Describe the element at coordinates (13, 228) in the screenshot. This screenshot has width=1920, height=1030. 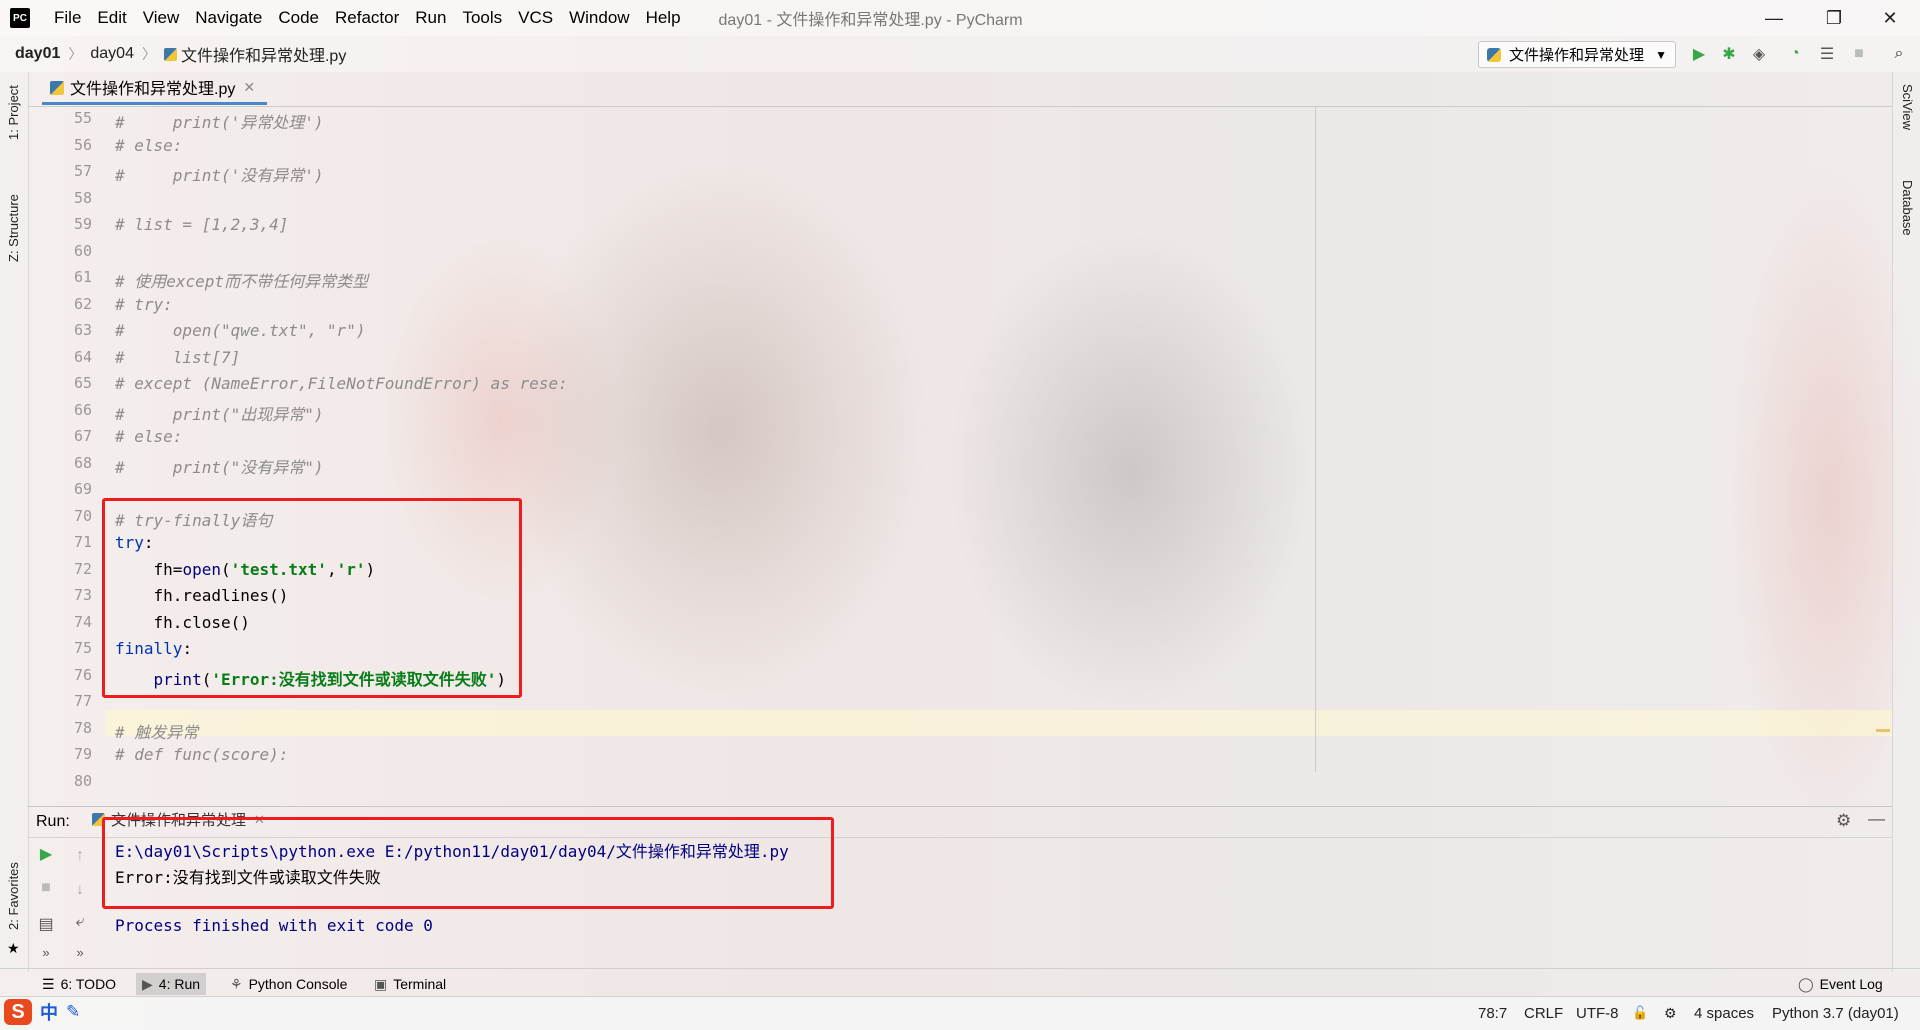
I see `structure-tool-button: Z: Structure` at that location.